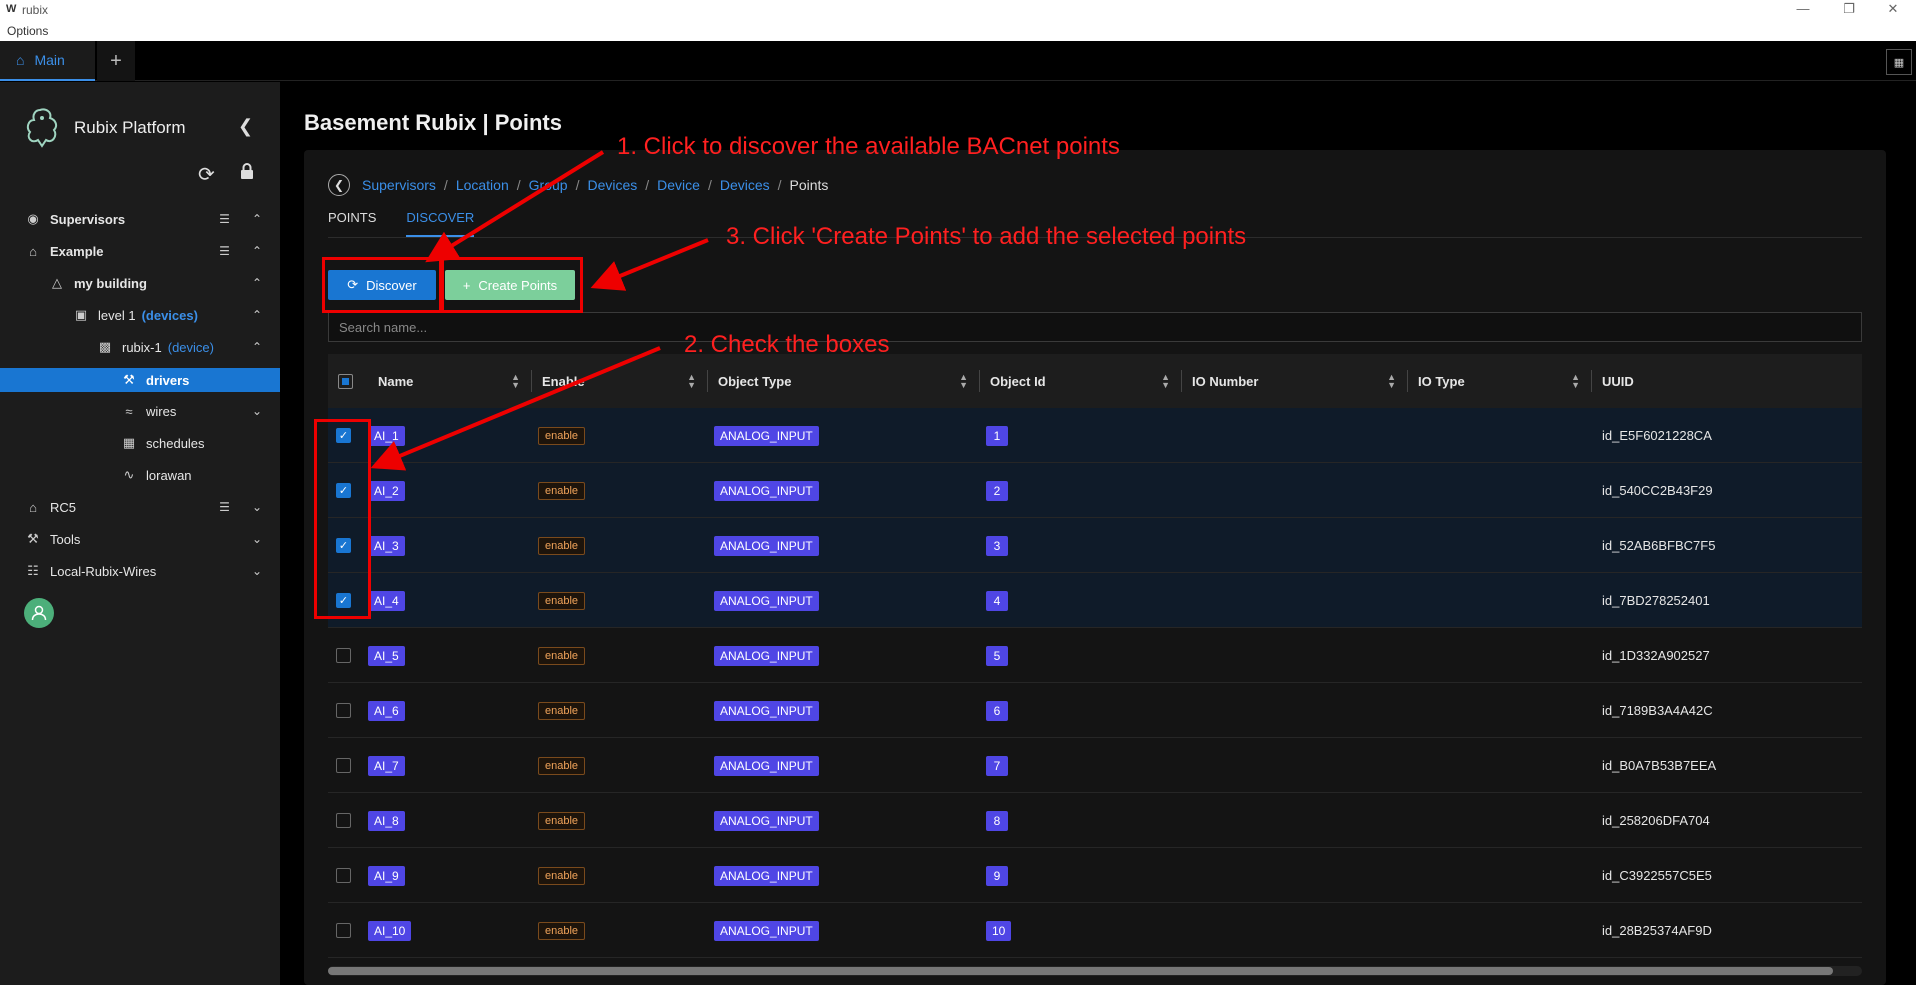 Image resolution: width=1916 pixels, height=985 pixels. Describe the element at coordinates (140, 219) in the screenshot. I see `sidebar-item-supervisors: ◉ Supervisors ☰ ⌃` at that location.